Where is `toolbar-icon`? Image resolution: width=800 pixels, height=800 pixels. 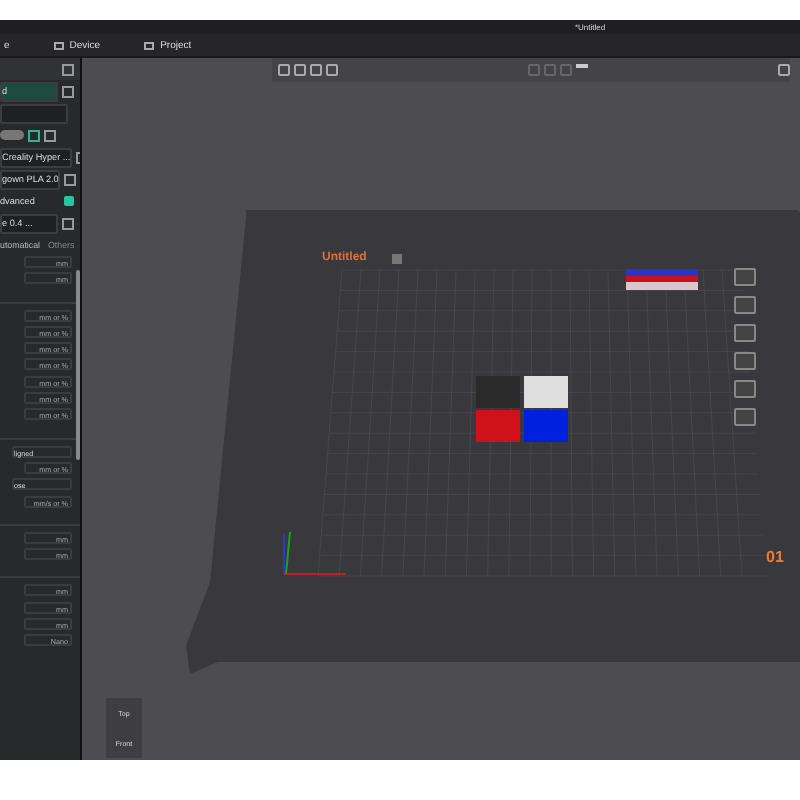 toolbar-icon is located at coordinates (784, 70).